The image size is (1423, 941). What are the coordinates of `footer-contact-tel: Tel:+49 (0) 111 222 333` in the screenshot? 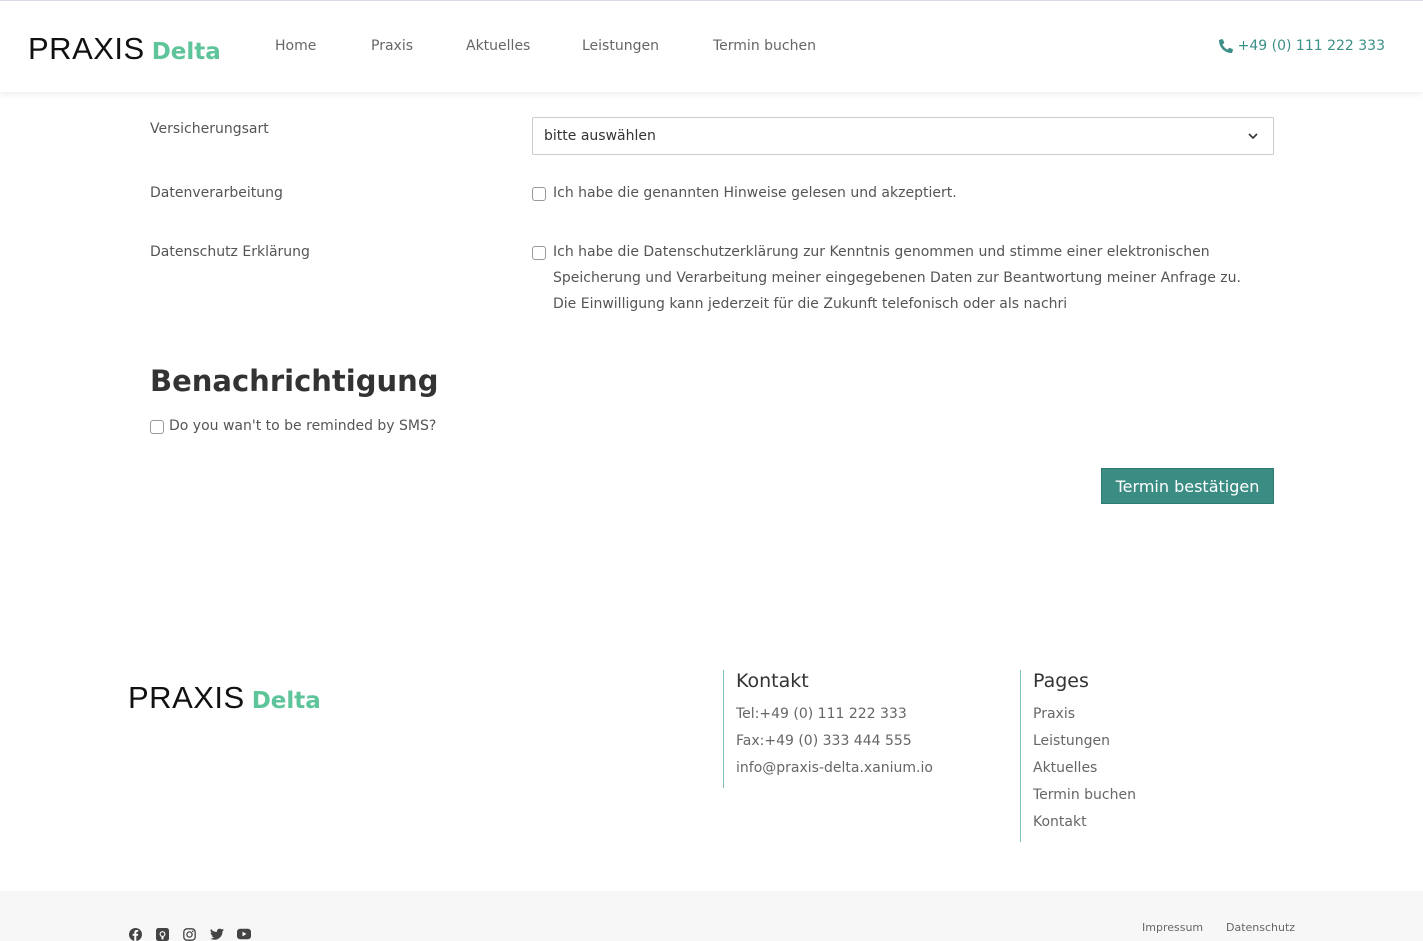 It's located at (821, 714).